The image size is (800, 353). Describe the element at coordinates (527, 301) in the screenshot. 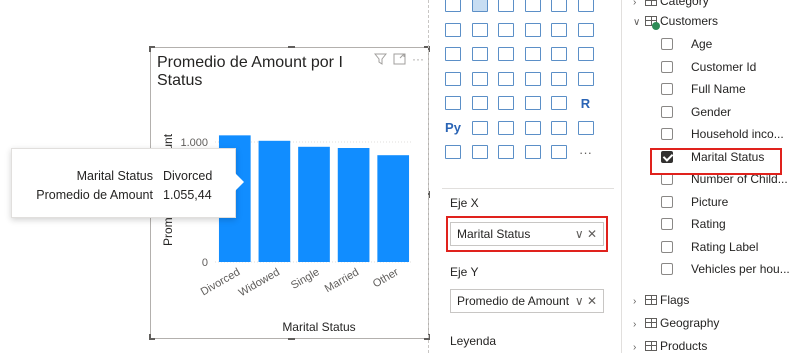

I see `y-axis-well: Promedio de Amount ∨ ✕` at that location.